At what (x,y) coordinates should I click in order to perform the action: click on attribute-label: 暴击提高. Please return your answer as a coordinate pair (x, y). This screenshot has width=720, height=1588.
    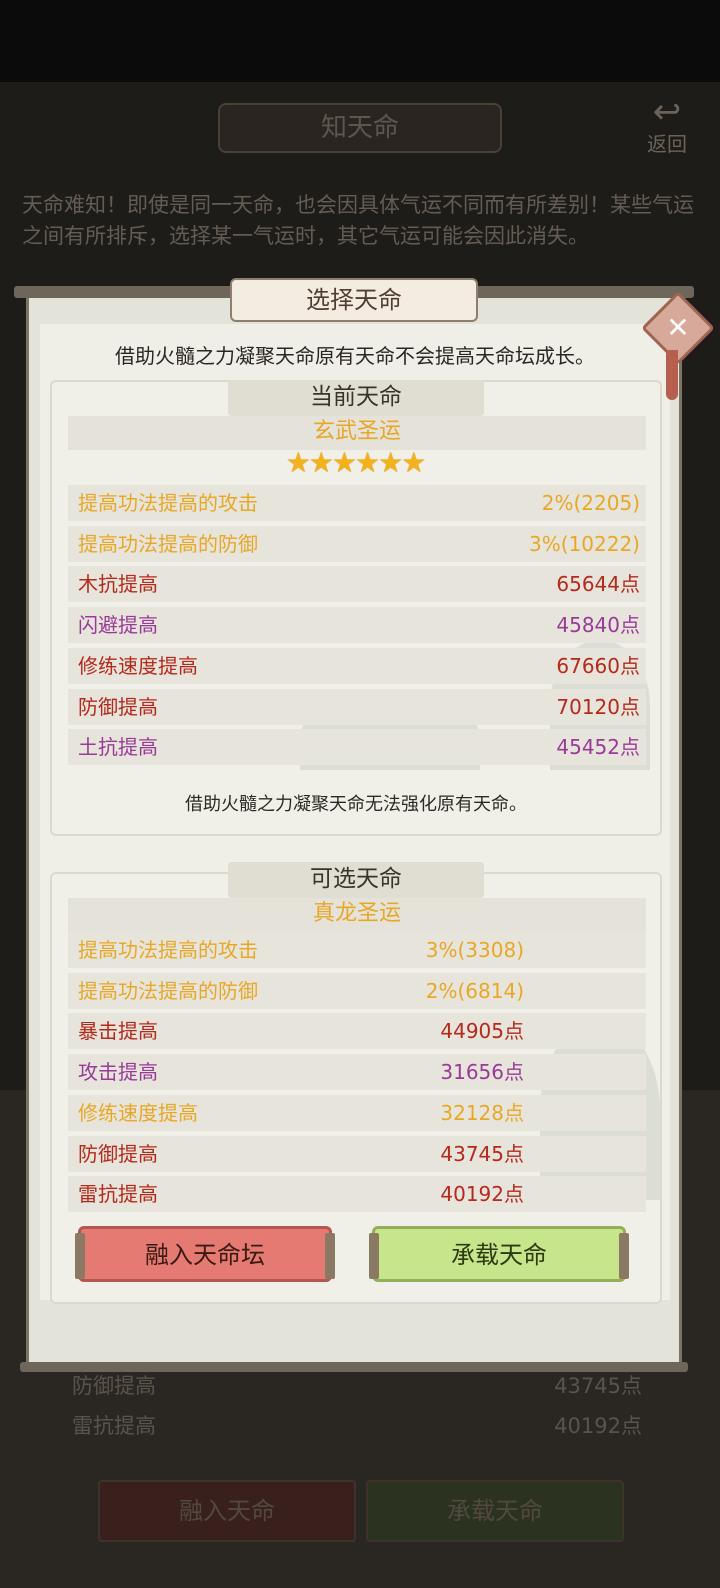
    Looking at the image, I should click on (118, 1031).